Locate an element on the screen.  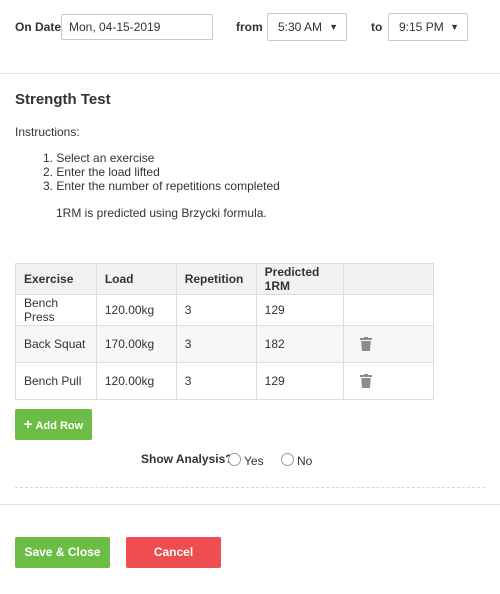
add-row-label: Add Row is located at coordinates (59, 426).